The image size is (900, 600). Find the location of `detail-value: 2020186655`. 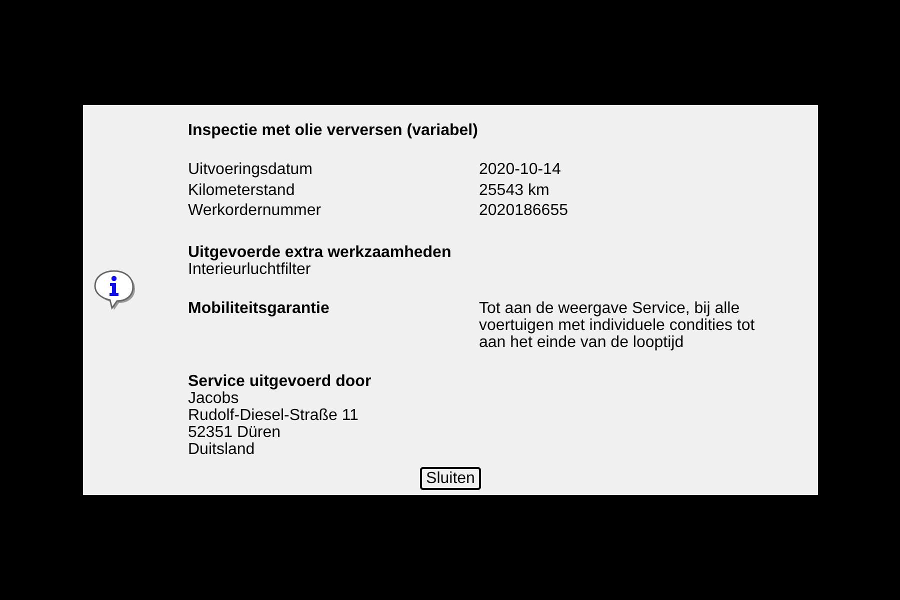

detail-value: 2020186655 is located at coordinates (524, 211).